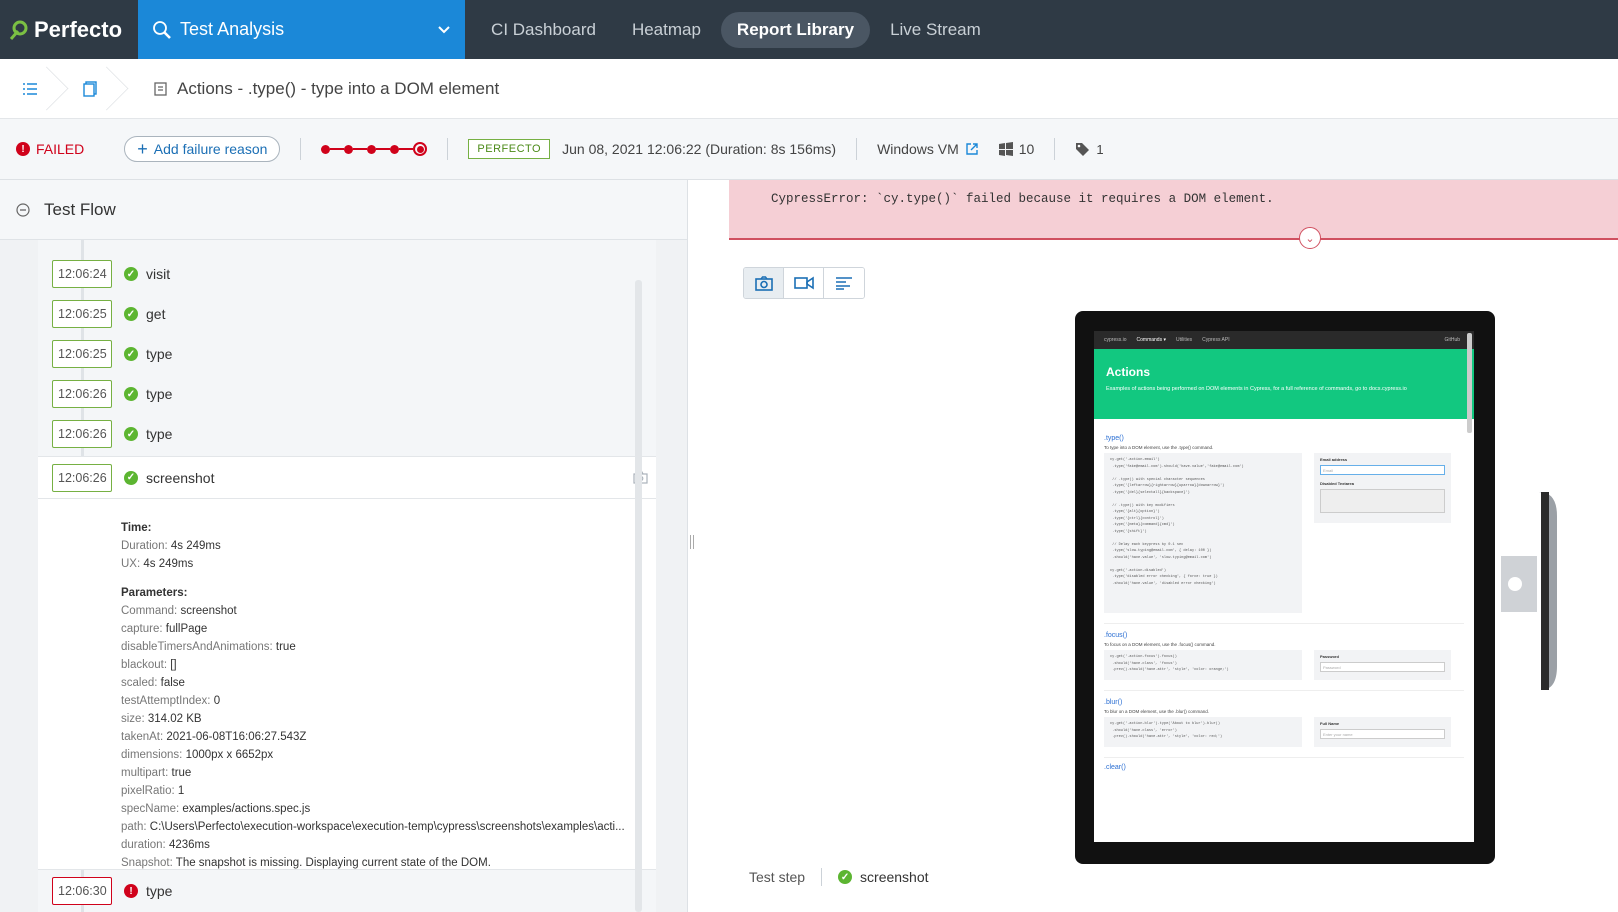  What do you see at coordinates (692, 542) in the screenshot?
I see `resize-handle` at bounding box center [692, 542].